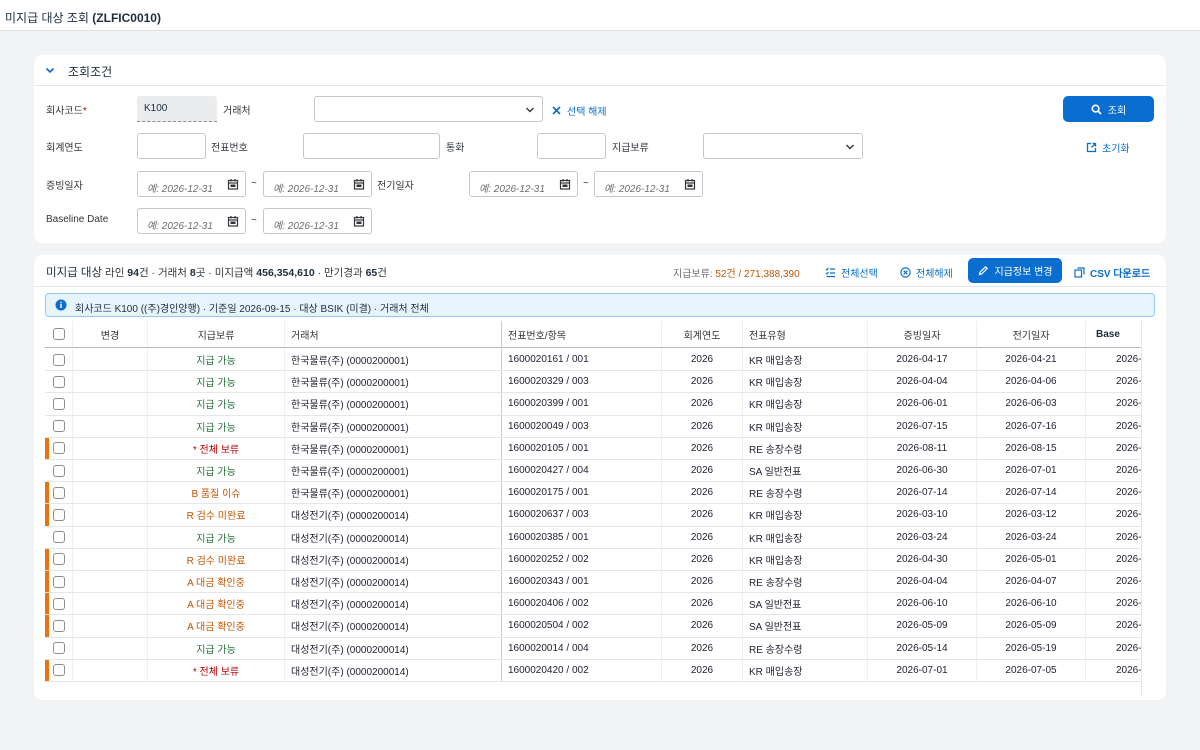  Describe the element at coordinates (393, 334) in the screenshot. I see `col-header-vendor: 거래처` at that location.